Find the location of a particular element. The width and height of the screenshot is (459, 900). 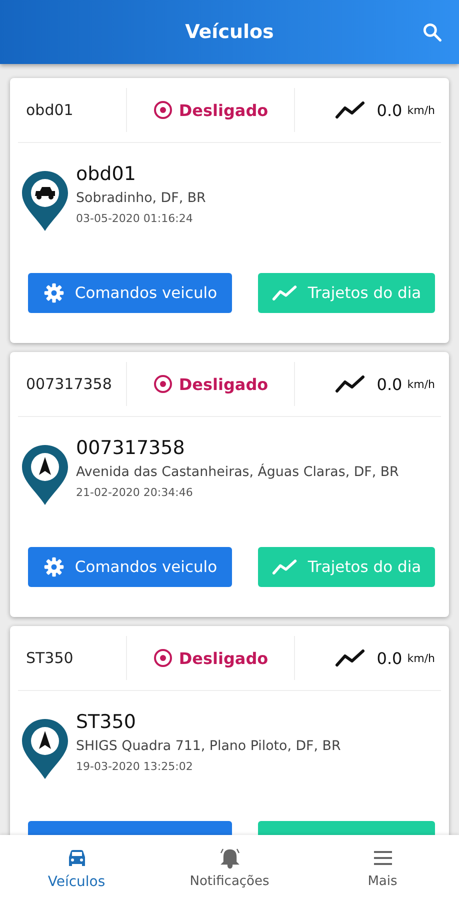

vehicle-id: 007317358 is located at coordinates (69, 384).